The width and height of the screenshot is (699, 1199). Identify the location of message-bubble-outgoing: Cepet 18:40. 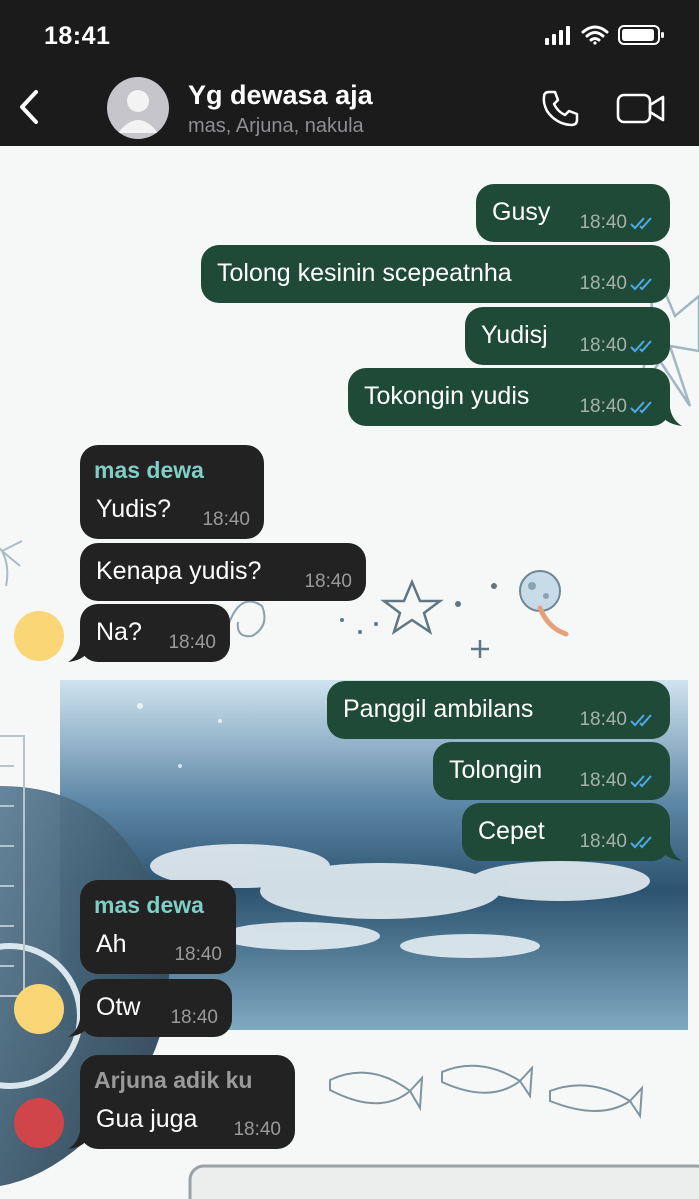
(566, 832).